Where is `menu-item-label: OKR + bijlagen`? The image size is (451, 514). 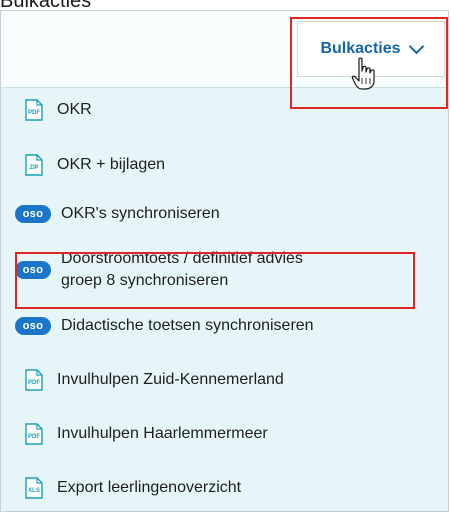 menu-item-label: OKR + bijlagen is located at coordinates (111, 164).